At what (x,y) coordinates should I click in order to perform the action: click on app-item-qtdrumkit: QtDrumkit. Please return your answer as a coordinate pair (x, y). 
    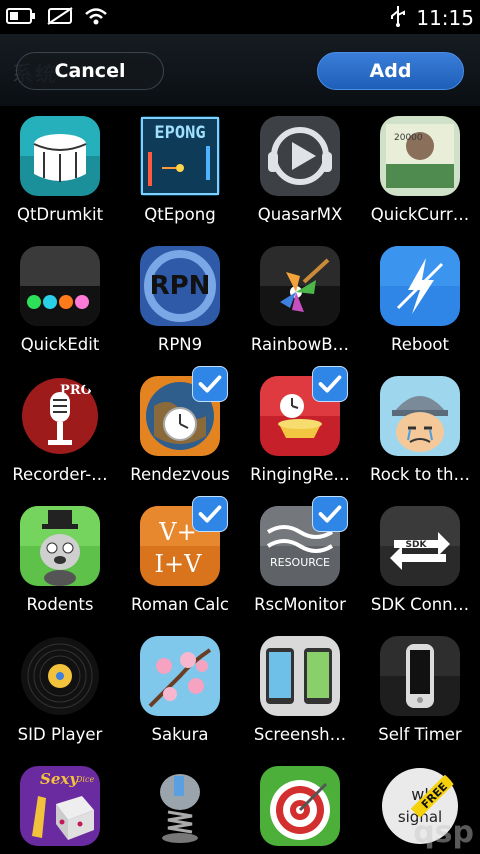
    Looking at the image, I should click on (60, 171).